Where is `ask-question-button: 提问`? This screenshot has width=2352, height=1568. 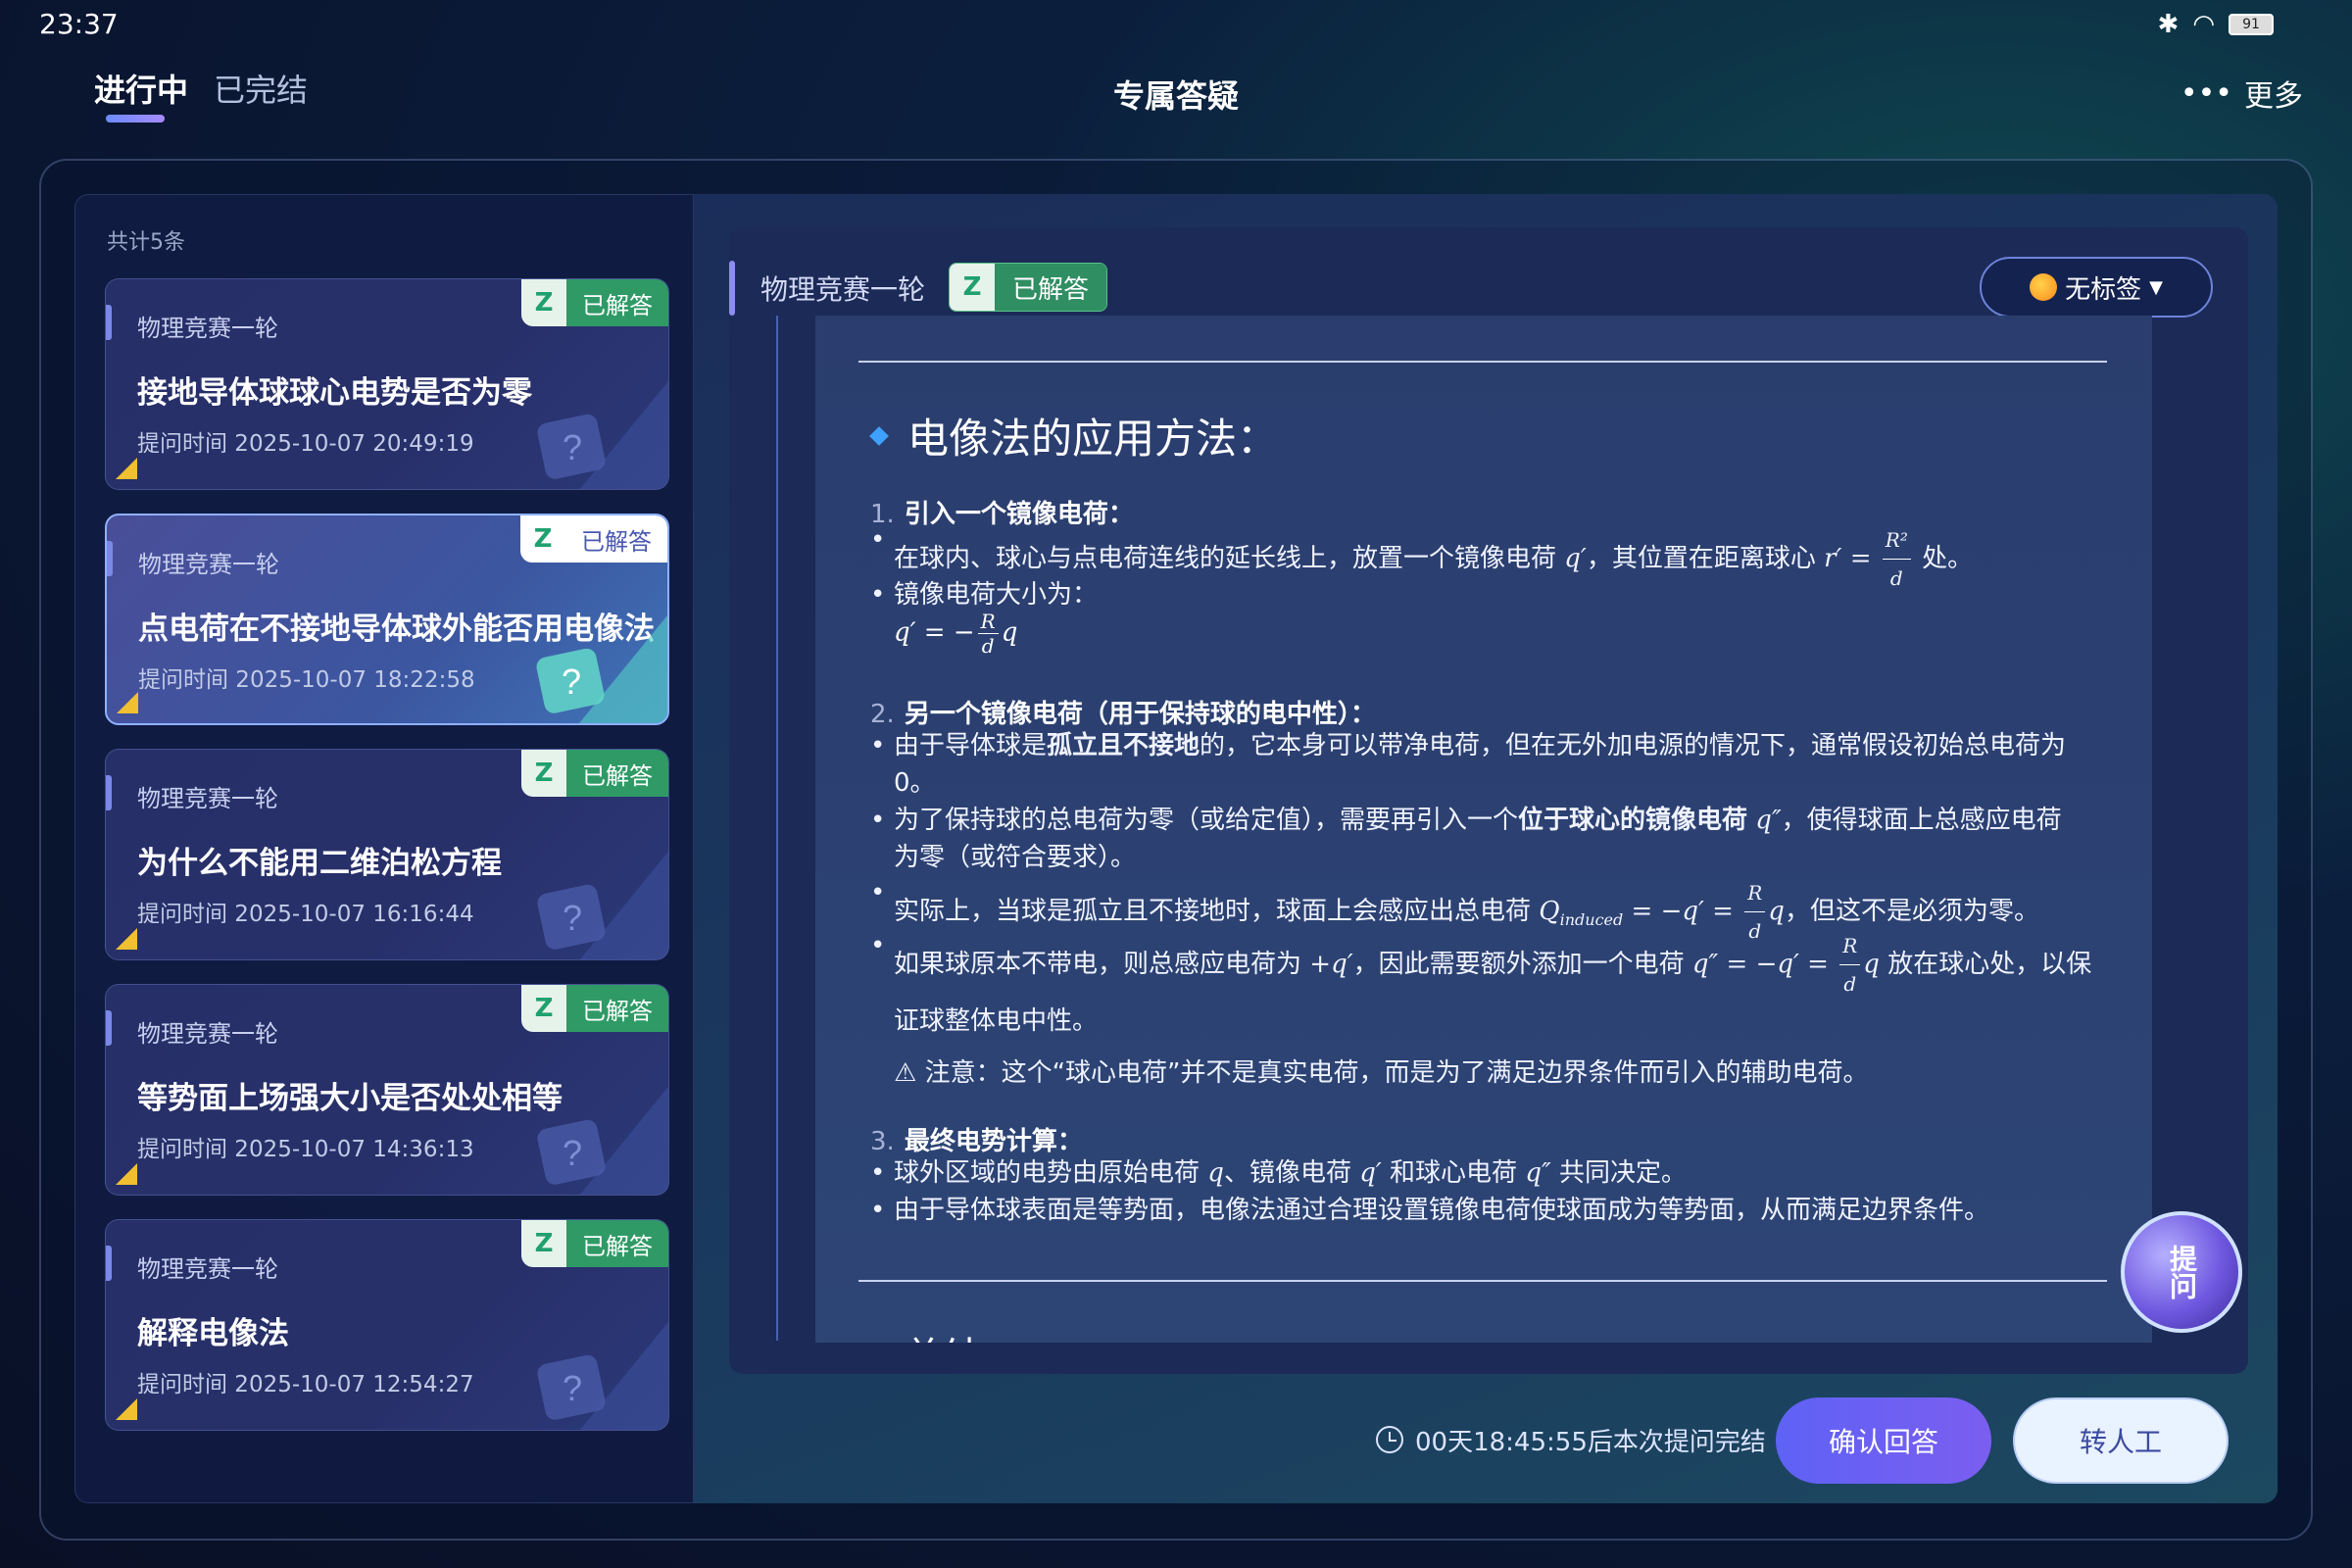 ask-question-button: 提问 is located at coordinates (2181, 1272).